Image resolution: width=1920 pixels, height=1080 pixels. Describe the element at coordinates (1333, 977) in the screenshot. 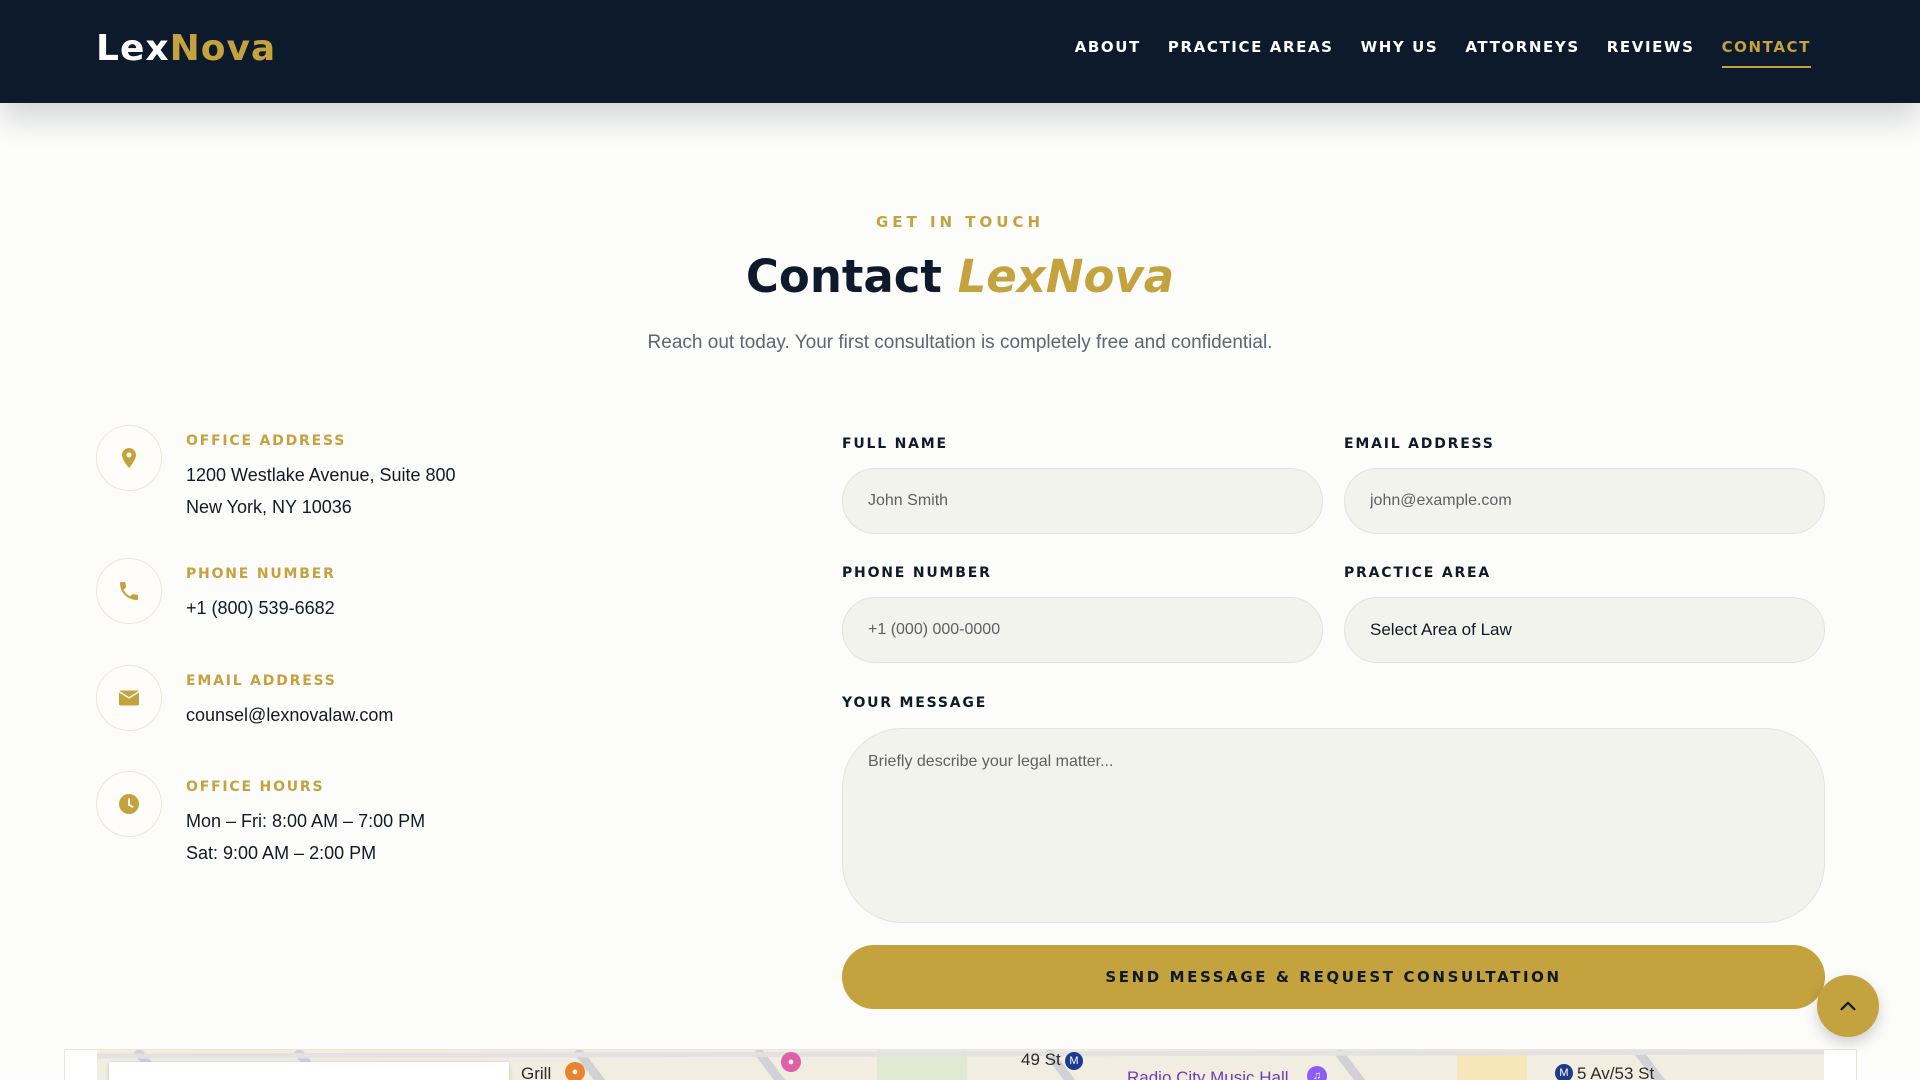

I see `submit-button: SEND MESSAGE & REQUEST CONSULTATION` at that location.